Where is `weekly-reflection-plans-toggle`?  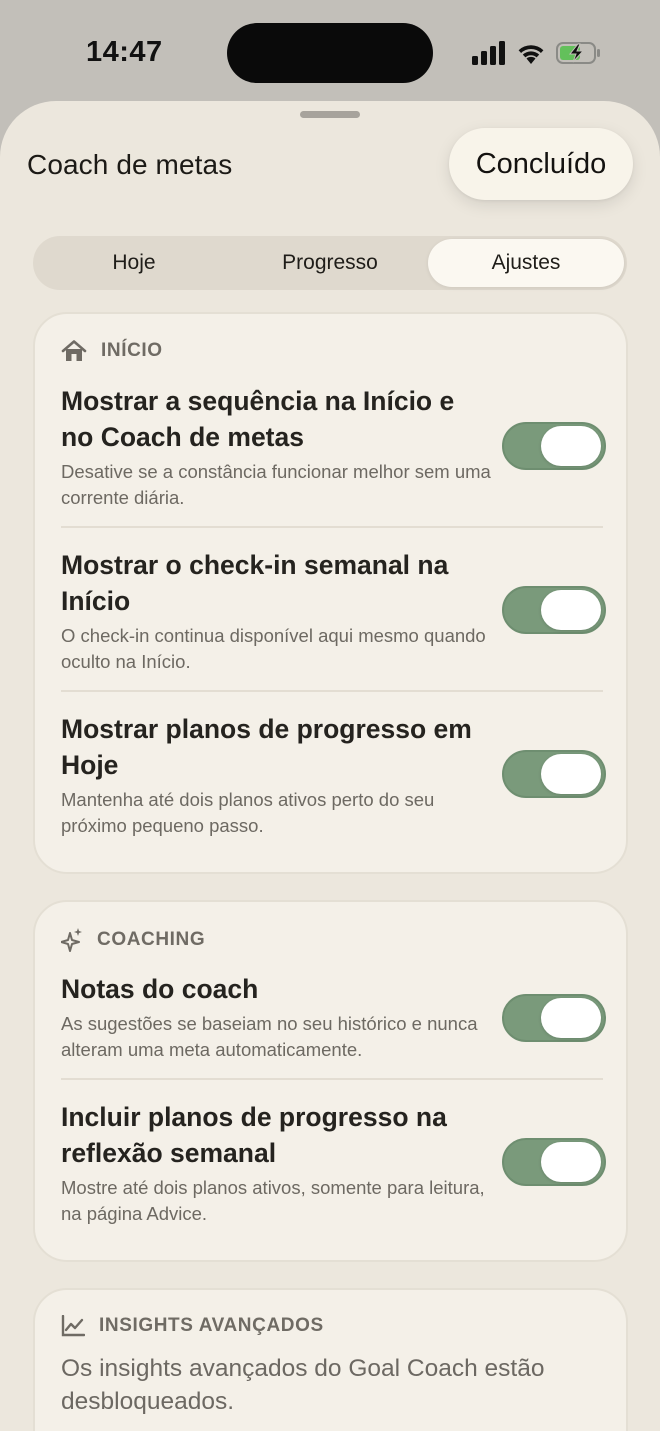
weekly-reflection-plans-toggle is located at coordinates (554, 1162).